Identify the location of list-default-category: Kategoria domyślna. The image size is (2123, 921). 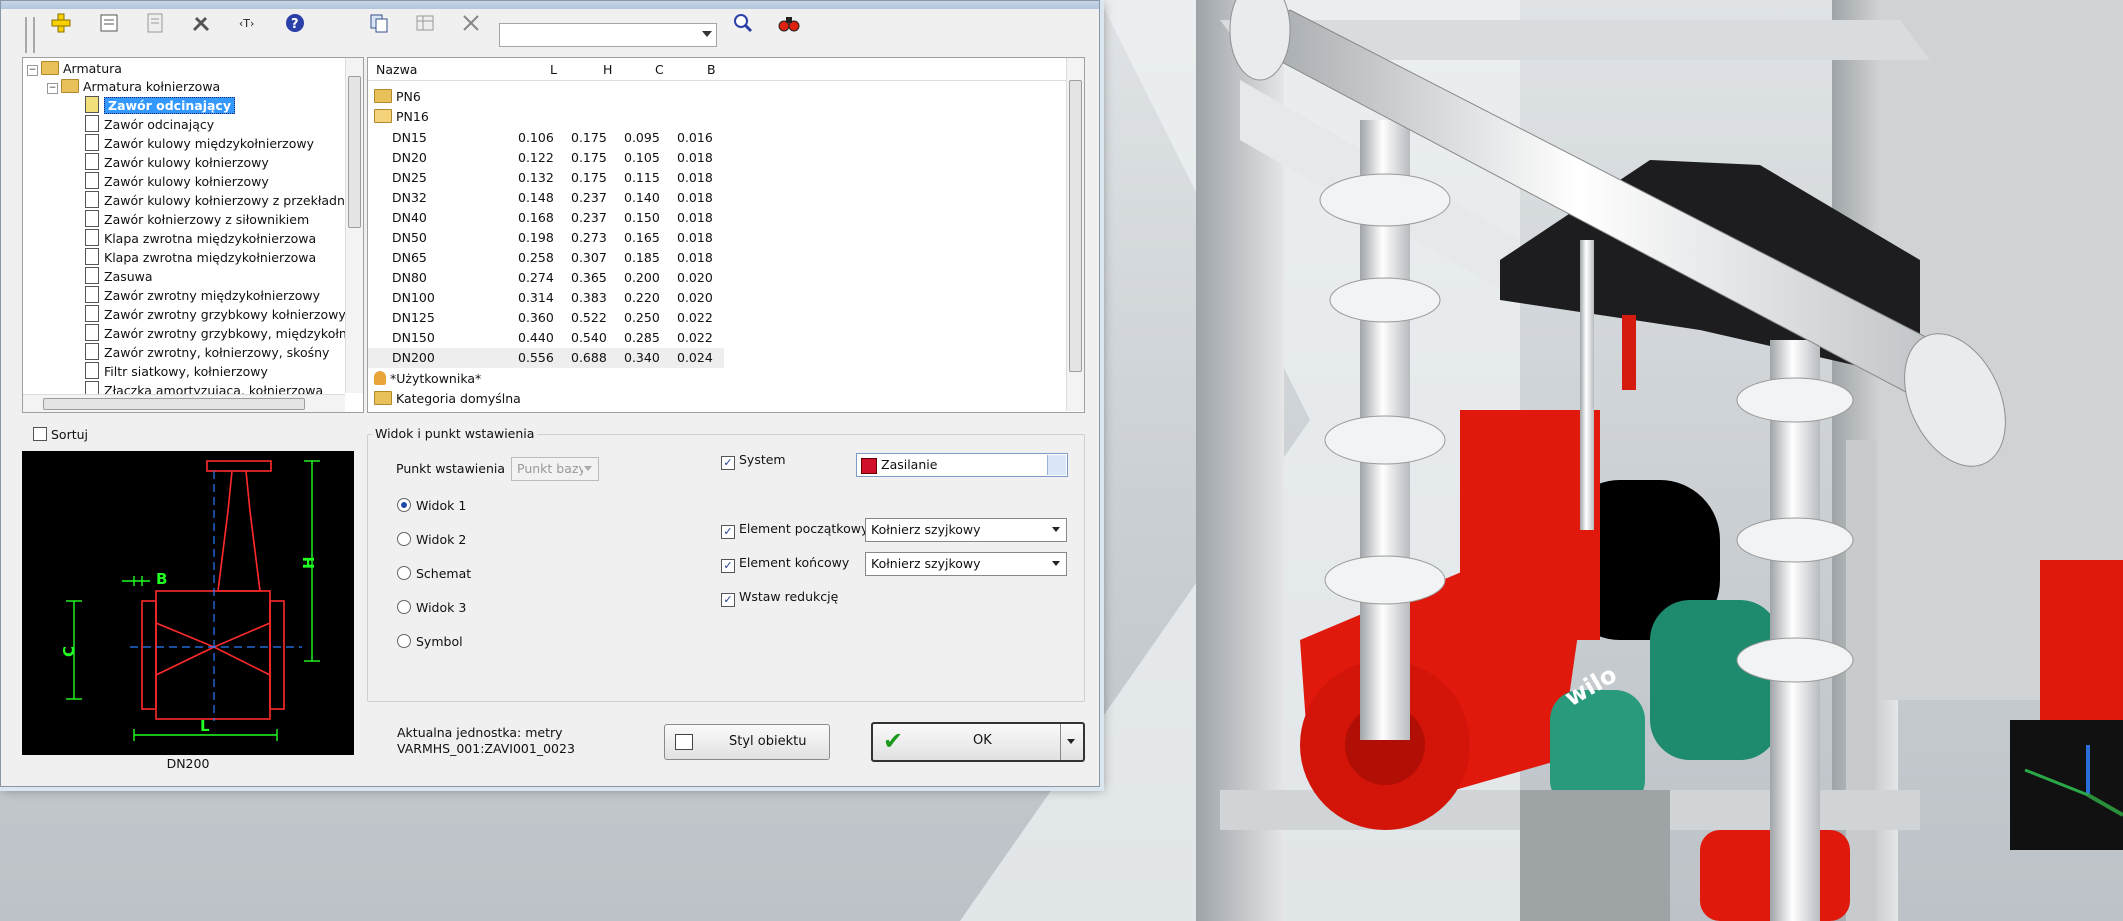
(447, 399).